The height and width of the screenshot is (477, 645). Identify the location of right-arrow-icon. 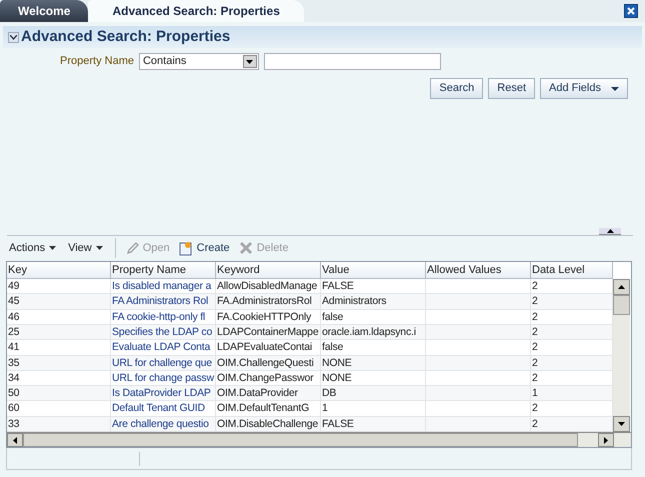
(606, 440).